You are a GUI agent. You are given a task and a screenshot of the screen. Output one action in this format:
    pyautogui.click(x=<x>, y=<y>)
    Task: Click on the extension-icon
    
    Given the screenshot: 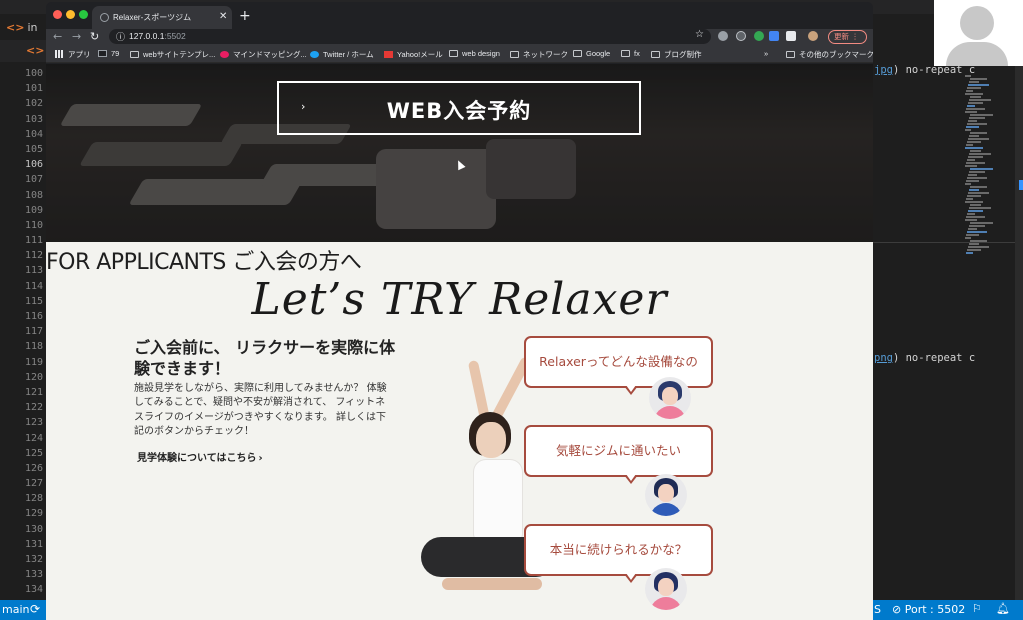 What is the action you would take?
    pyautogui.click(x=741, y=36)
    